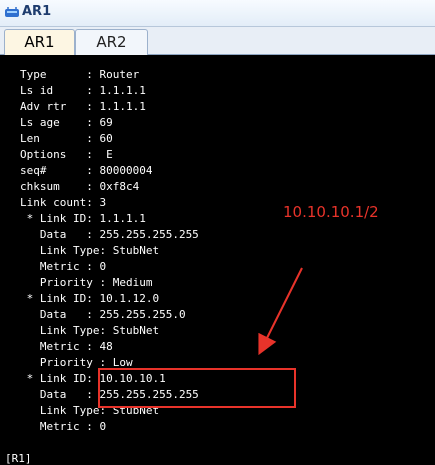 This screenshot has height=465, width=435. I want to click on terminal-line: * Link ID: 10.10.10.1, so click(93, 378).